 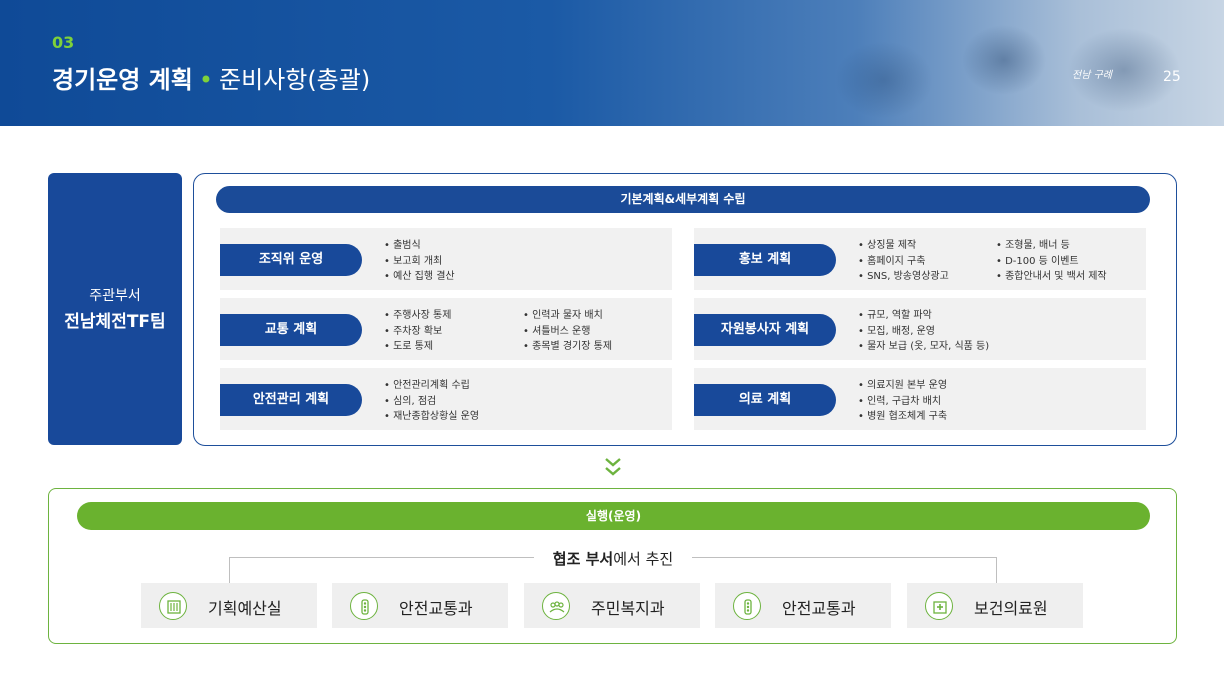 What do you see at coordinates (122, 80) in the screenshot?
I see `title-main: 경기운영 계획` at bounding box center [122, 80].